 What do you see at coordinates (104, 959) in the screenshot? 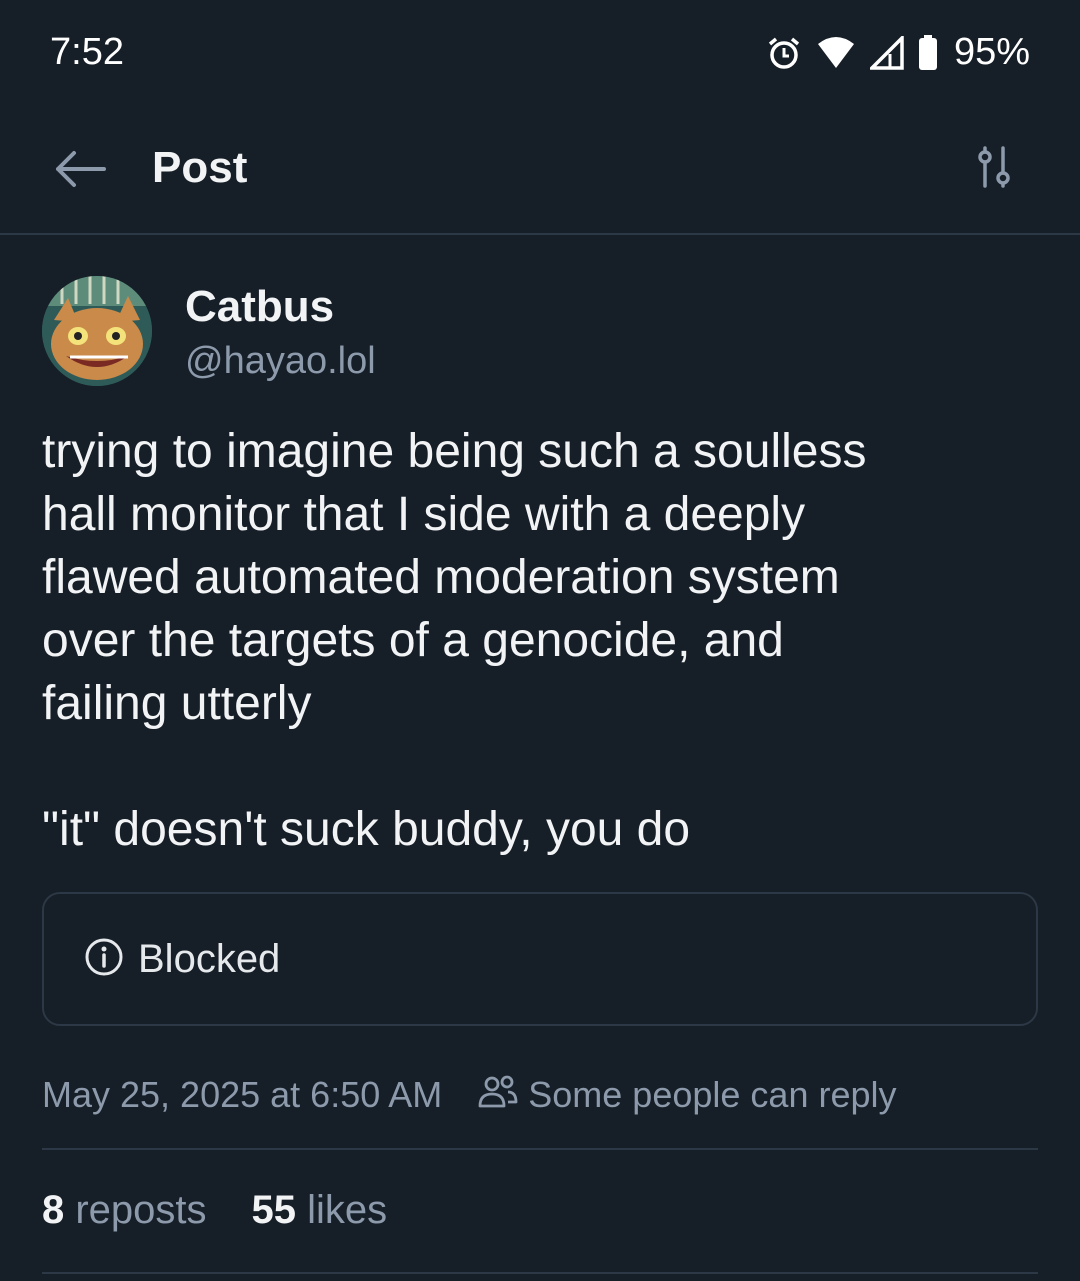
I see `info-icon` at bounding box center [104, 959].